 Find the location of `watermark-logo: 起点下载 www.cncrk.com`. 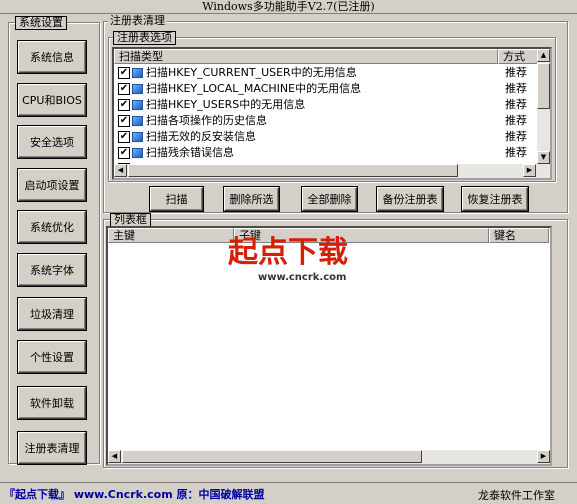

watermark-logo: 起点下载 www.cncrk.com is located at coordinates (303, 258).